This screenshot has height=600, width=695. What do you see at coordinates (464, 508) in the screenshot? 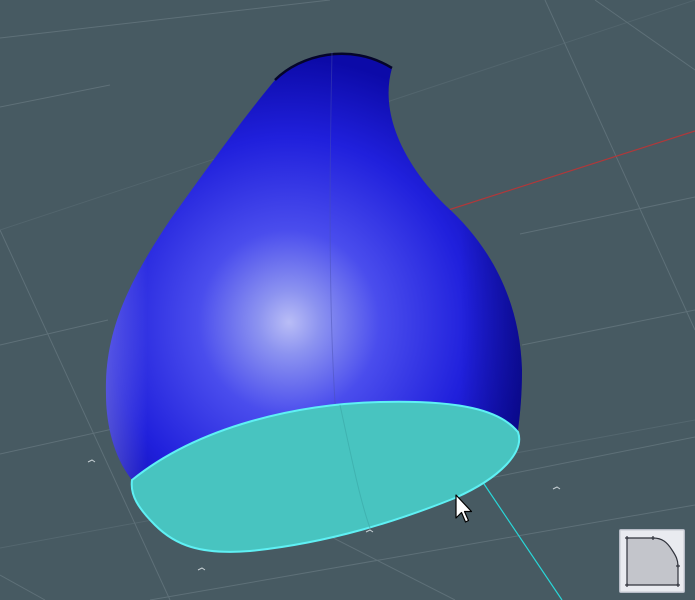
I see `arrow-cursor-icon` at bounding box center [464, 508].